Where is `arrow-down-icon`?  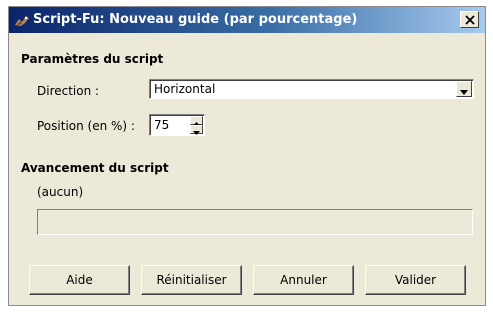
arrow-down-icon is located at coordinates (196, 129).